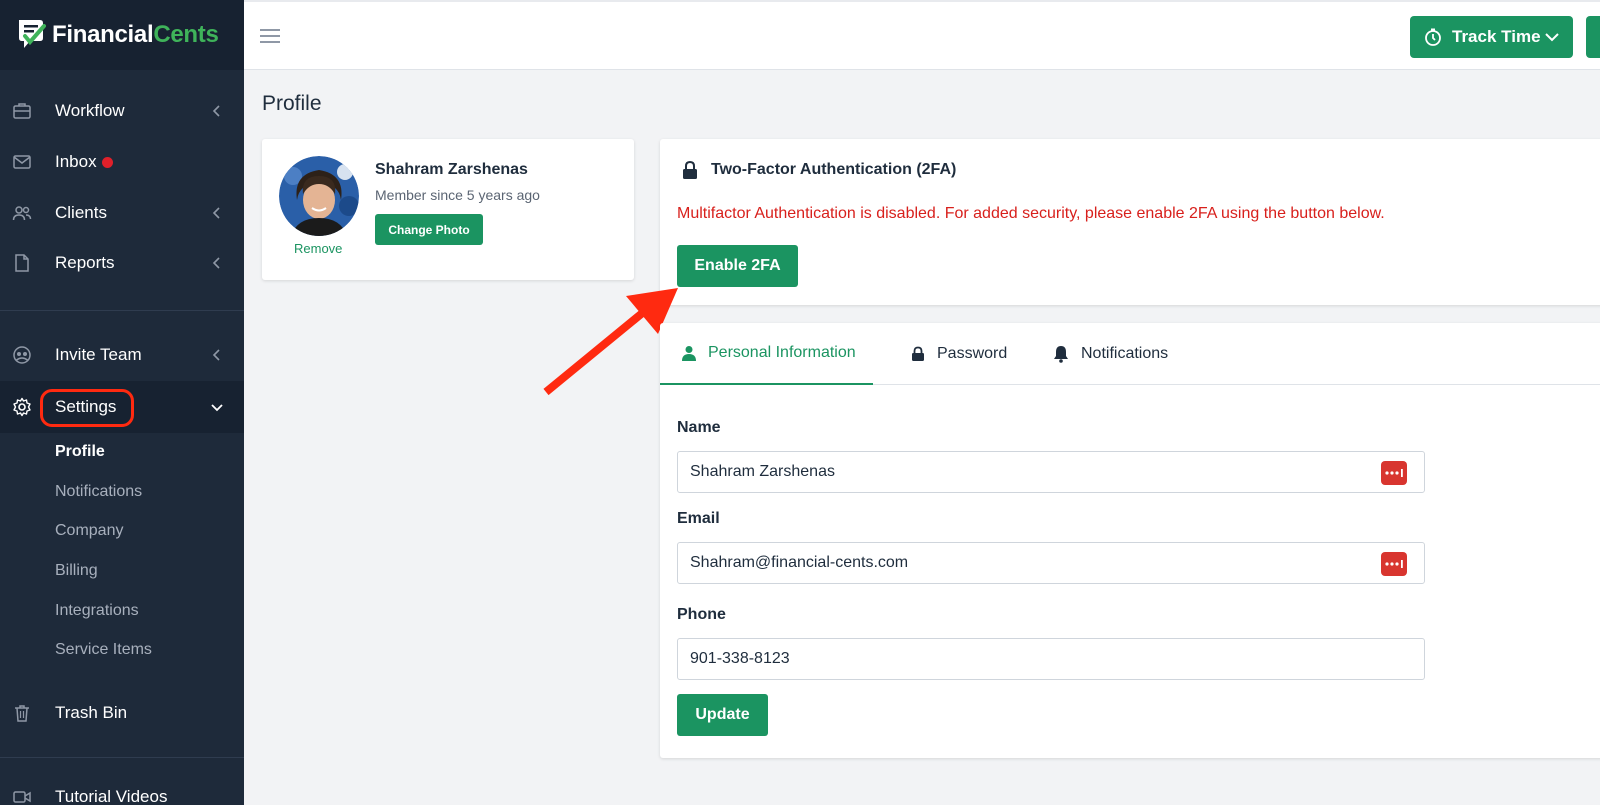  Describe the element at coordinates (799, 562) in the screenshot. I see `email-value: Shahram@financial-cents.com` at that location.